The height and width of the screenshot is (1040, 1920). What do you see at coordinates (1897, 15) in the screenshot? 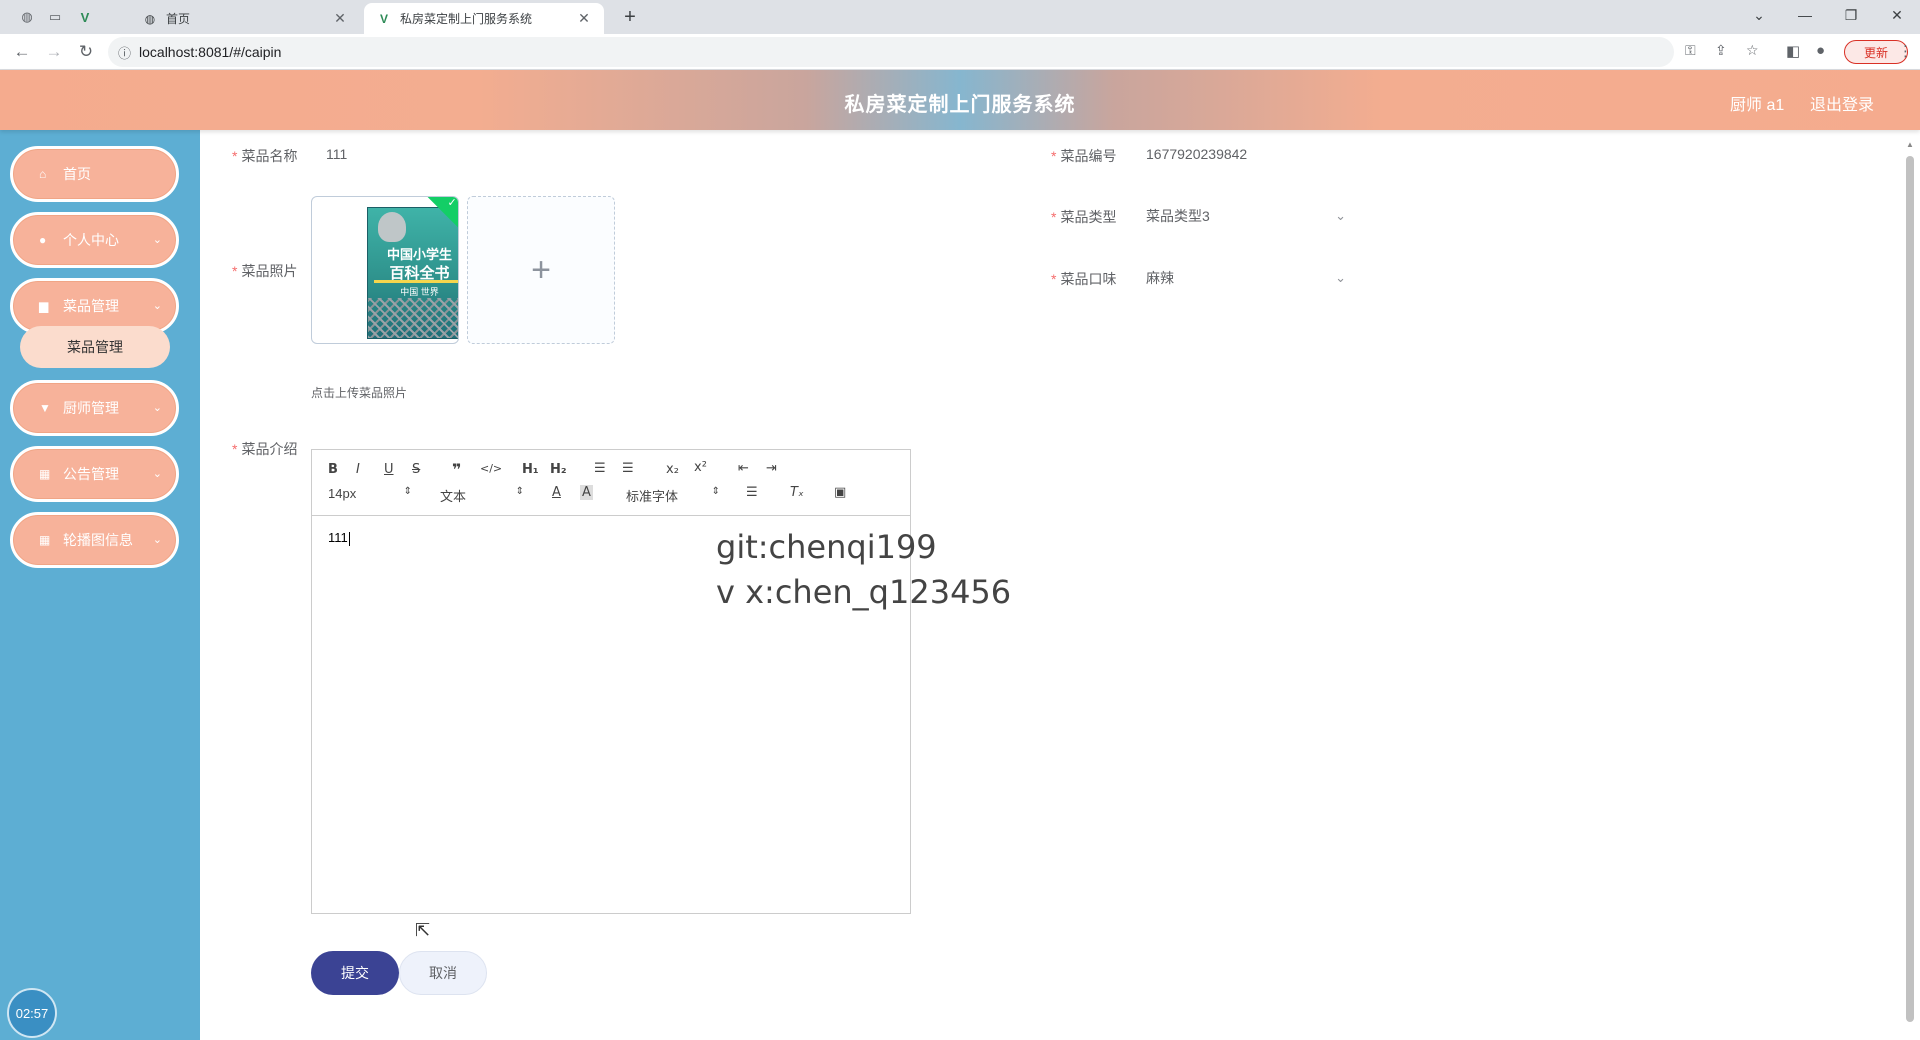
I see `close-window-button: ✕` at bounding box center [1897, 15].